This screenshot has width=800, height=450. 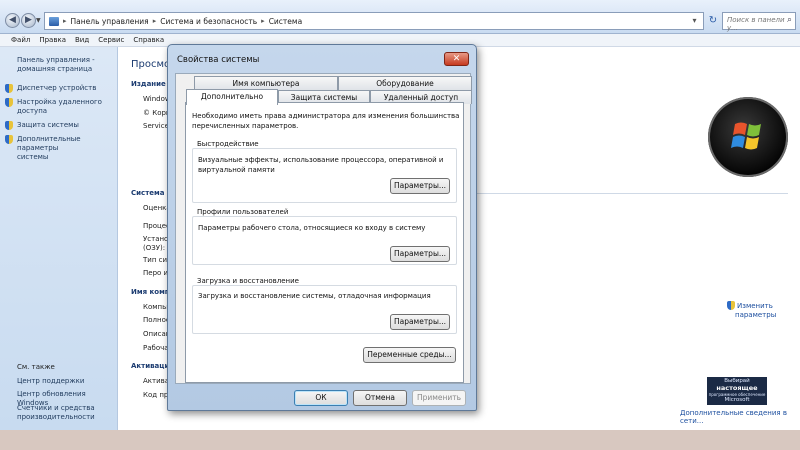 I want to click on system-line: Перо и, so click(x=156, y=273).